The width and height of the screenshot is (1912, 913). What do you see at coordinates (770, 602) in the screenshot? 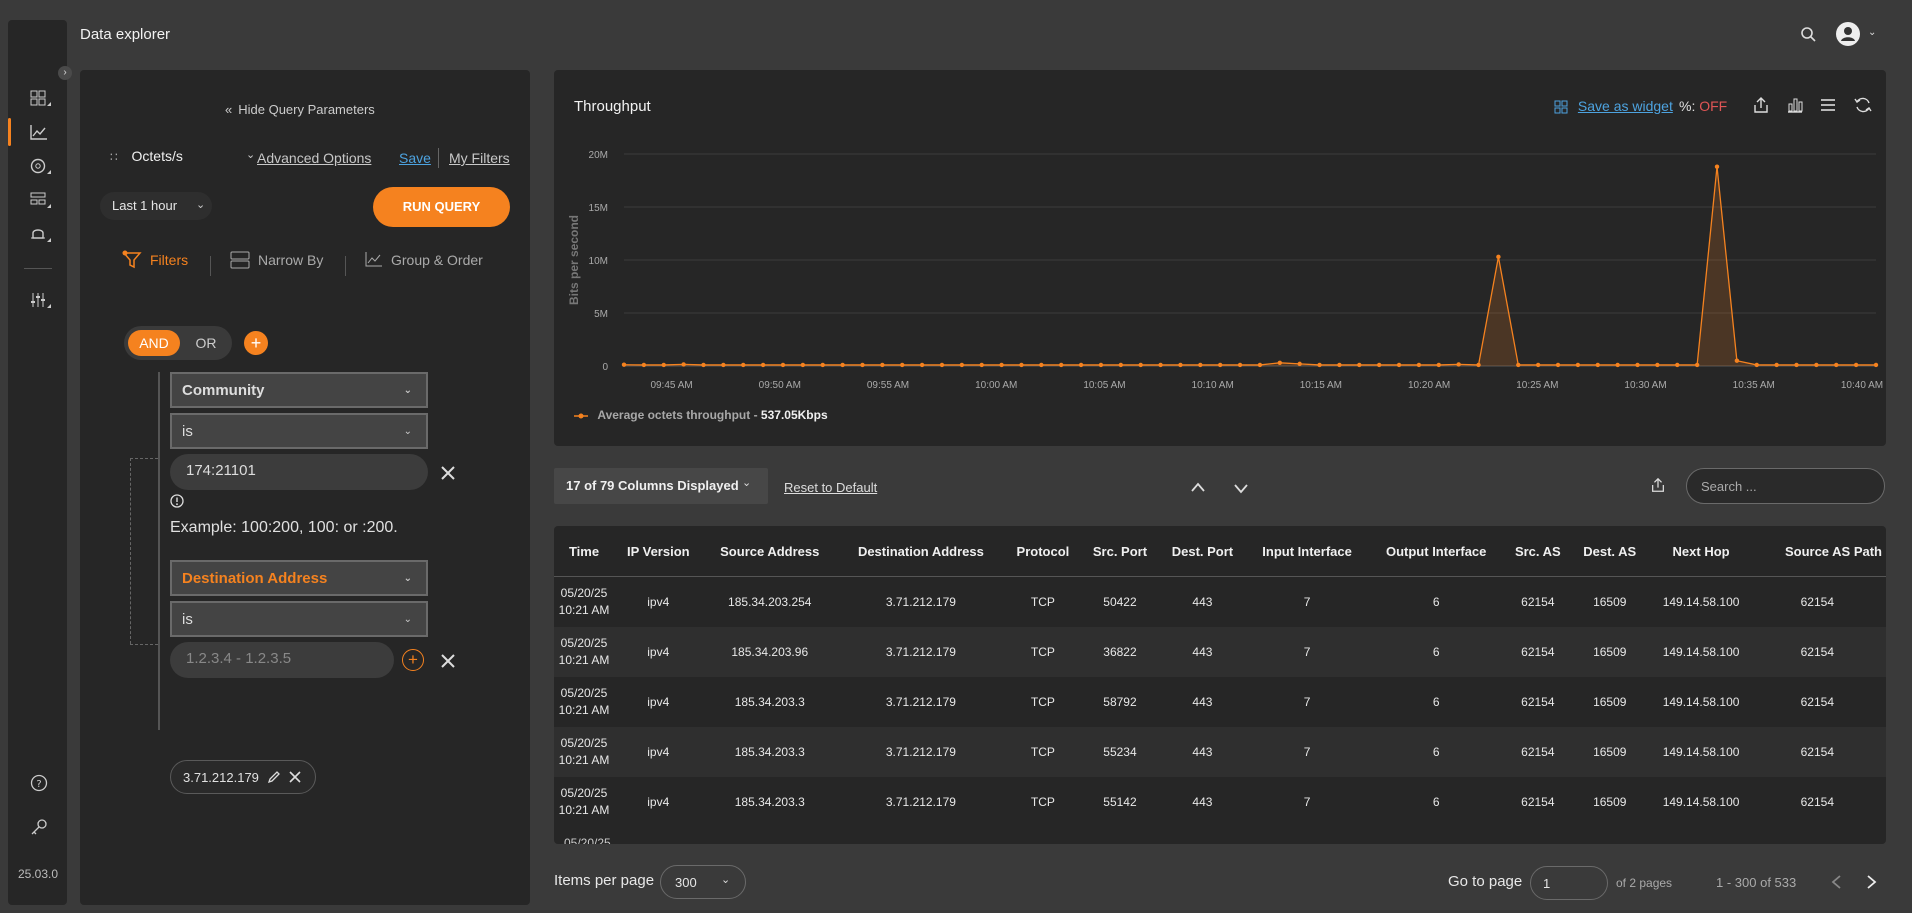
I see `table-cell: 185.34.203.254` at bounding box center [770, 602].